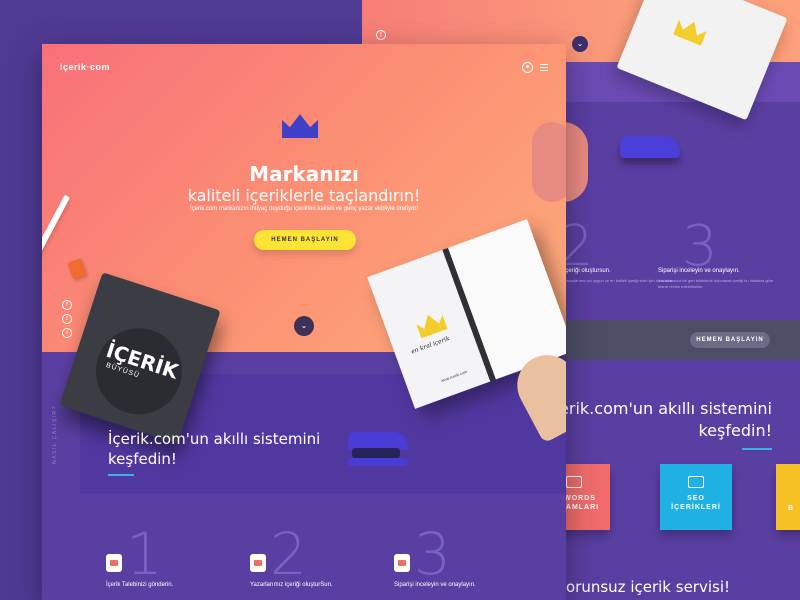  I want to click on step-item: 2 Yazarlarımız içeriği oluşturSun., so click(325, 562).